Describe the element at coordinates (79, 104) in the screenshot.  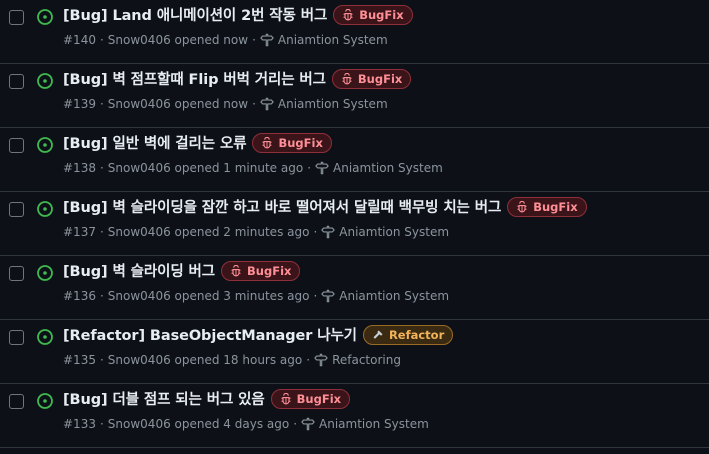
I see `issue-number: #139` at that location.